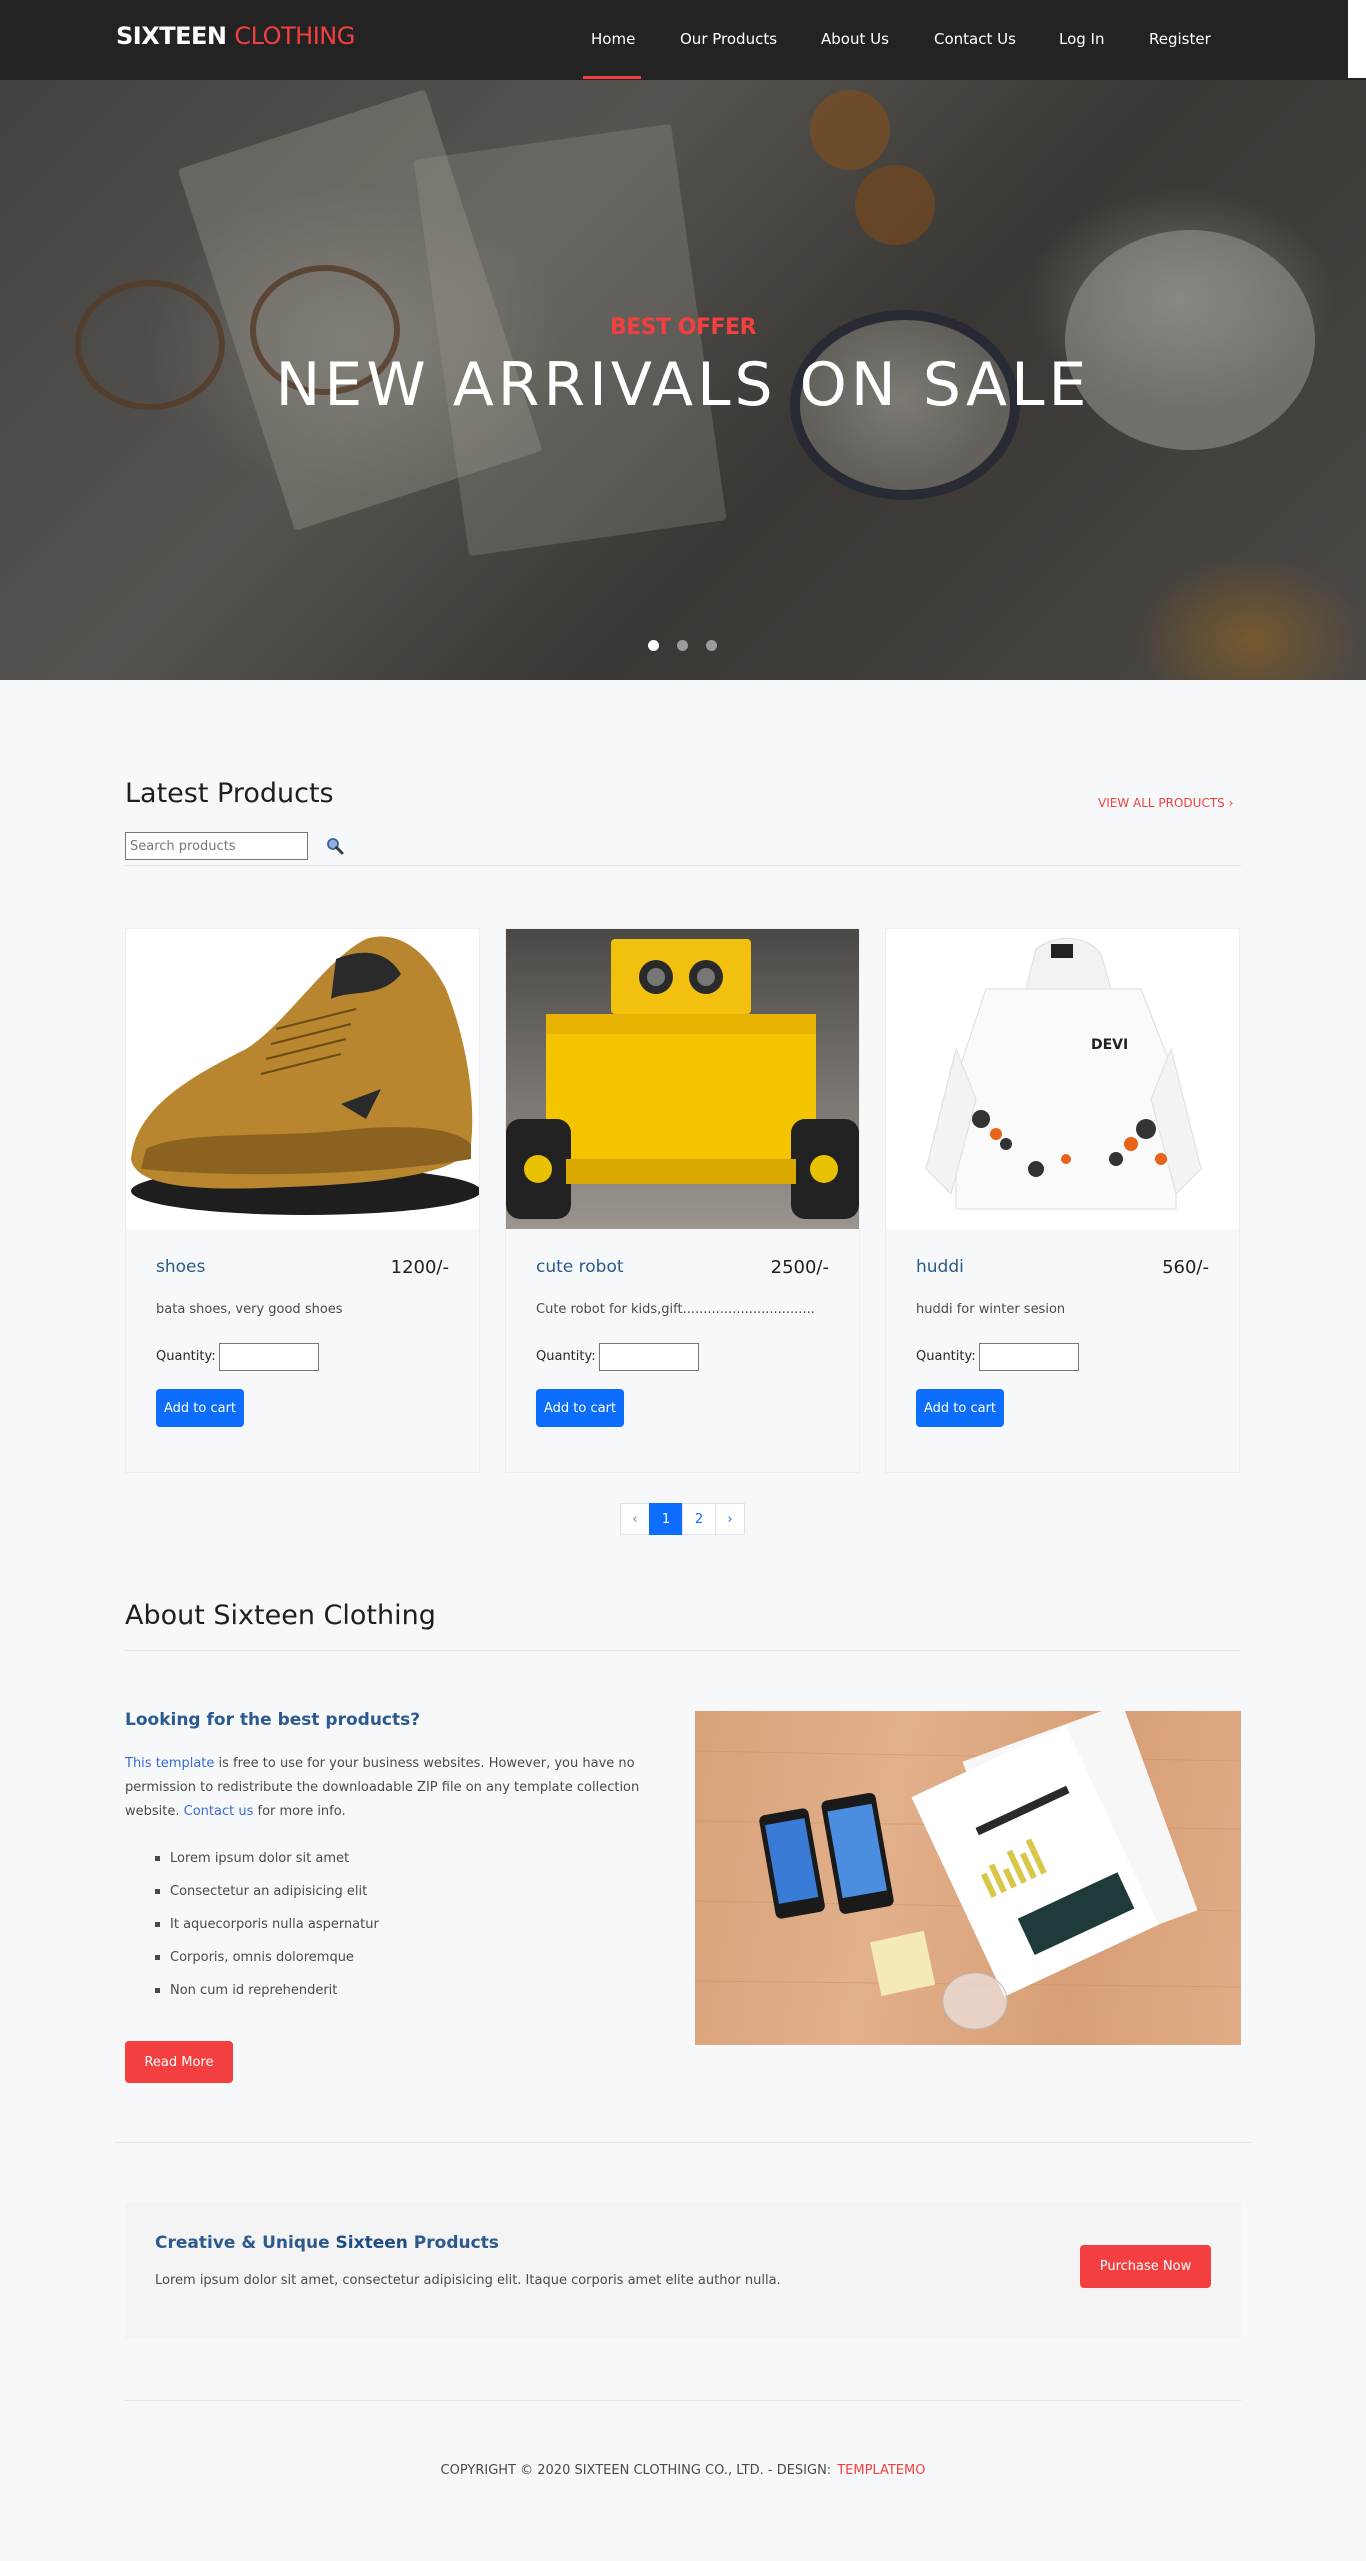  Describe the element at coordinates (682, 1079) in the screenshot. I see `product-image-cute-robot` at that location.